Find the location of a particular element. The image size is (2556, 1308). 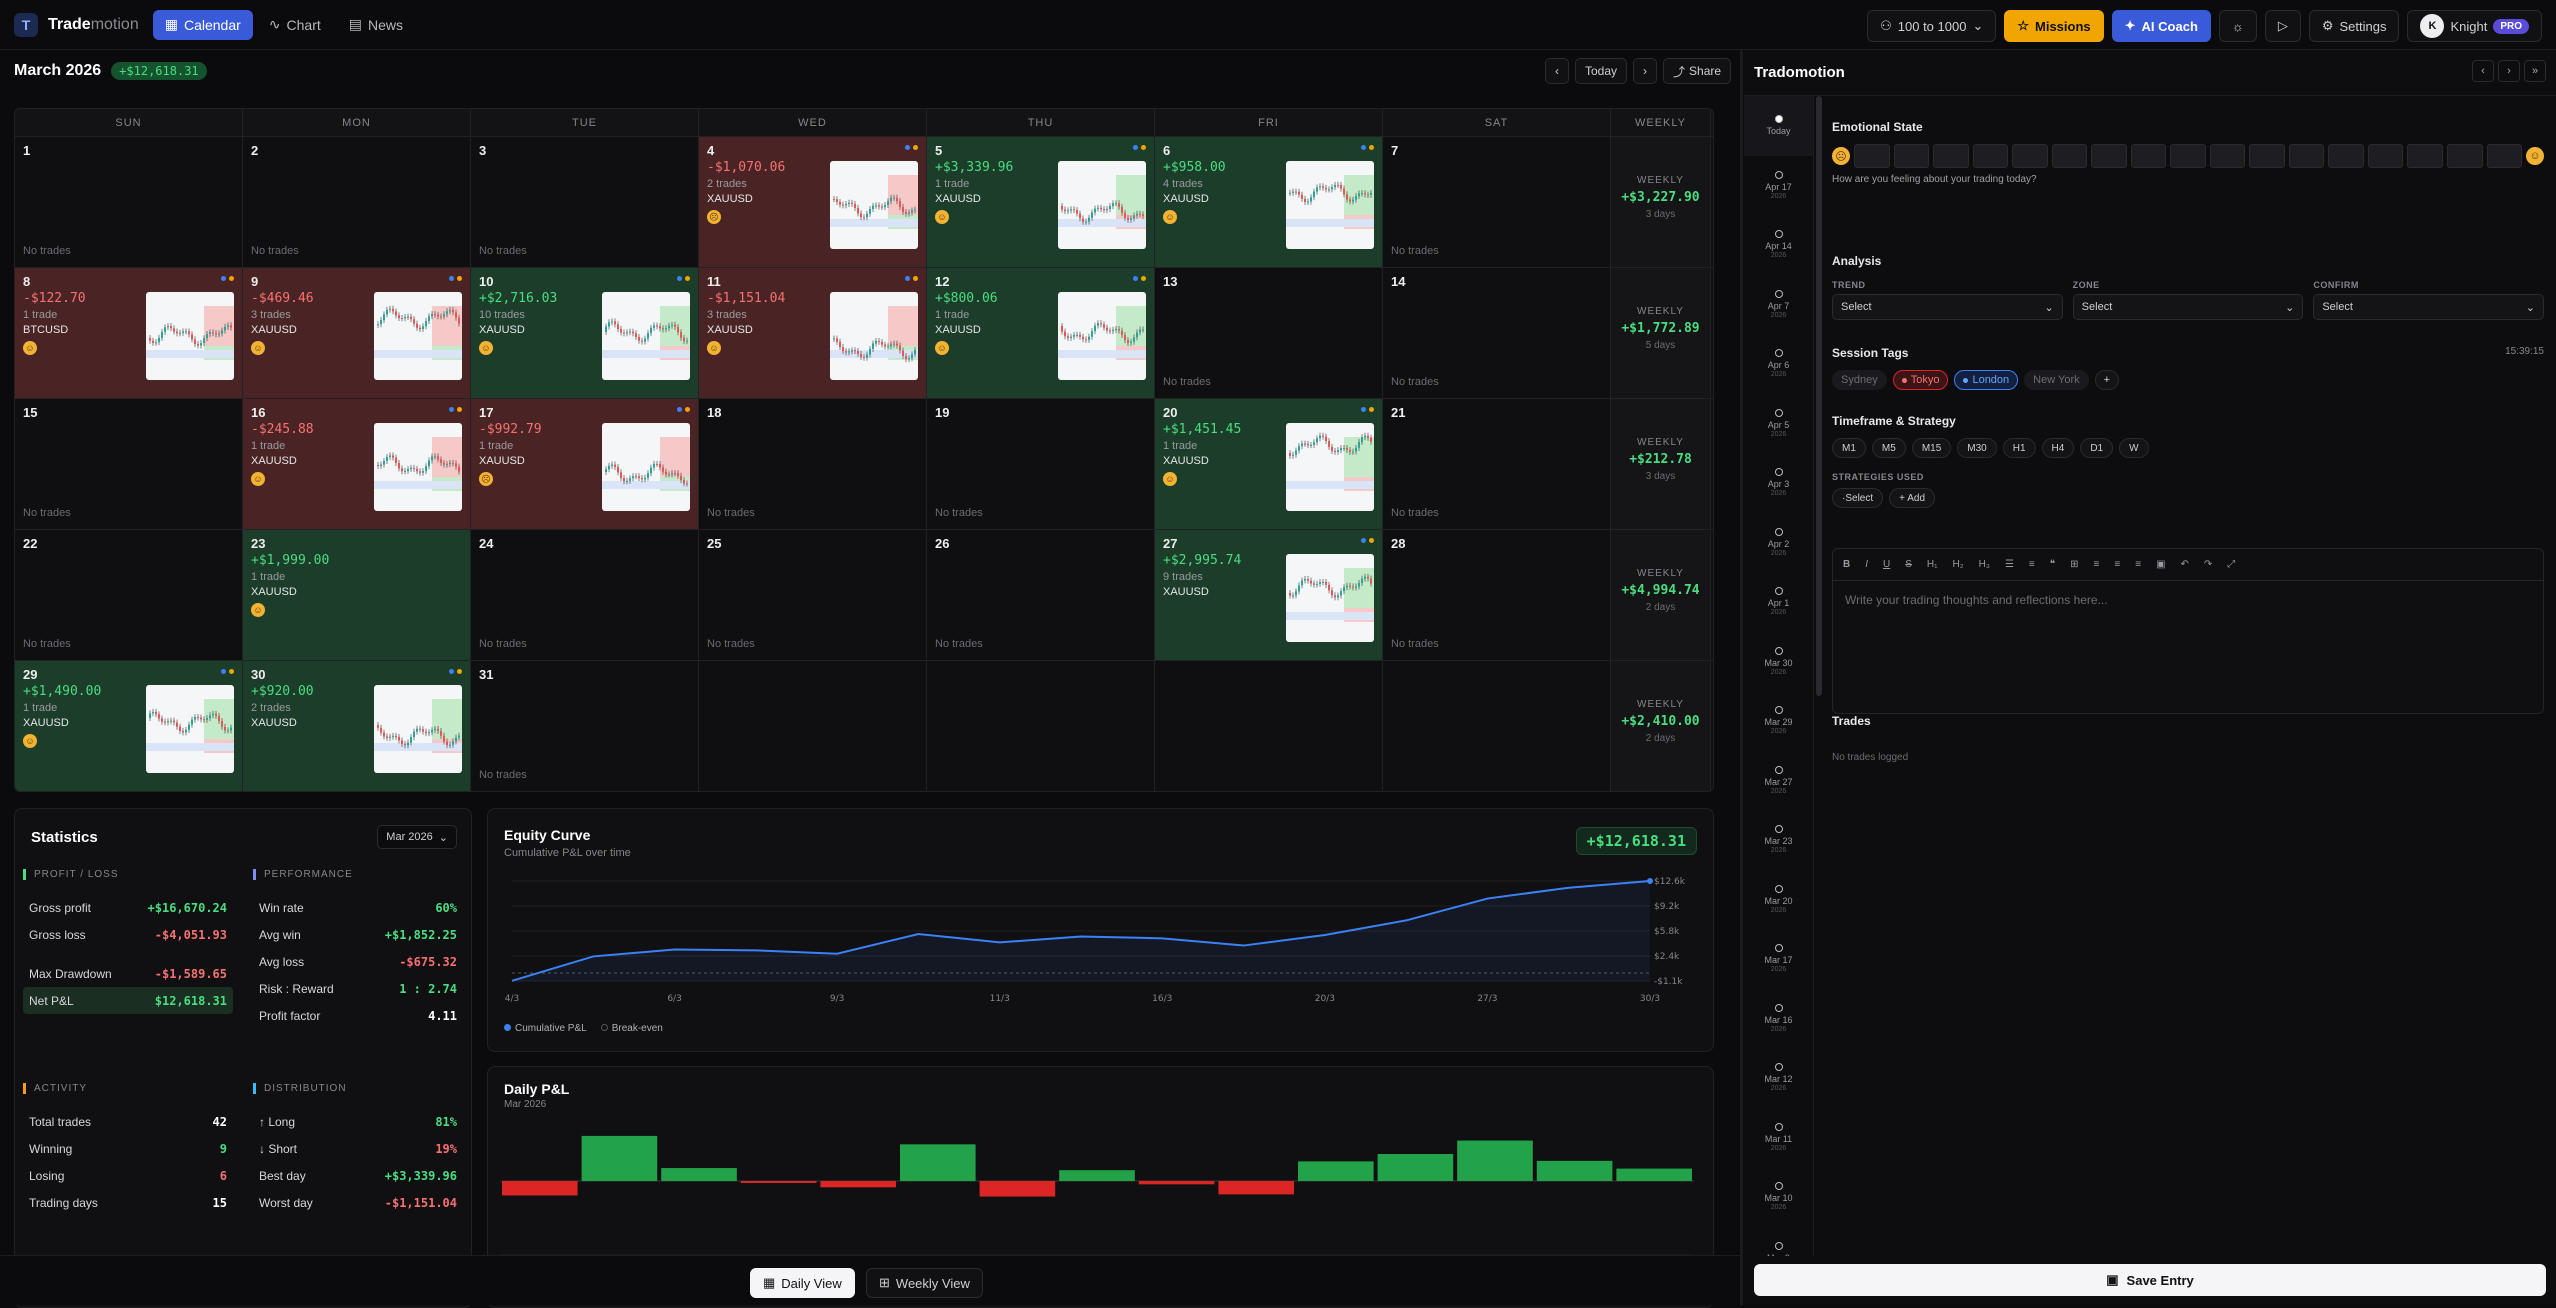

timeline-scrollbar is located at coordinates (1819, 396).